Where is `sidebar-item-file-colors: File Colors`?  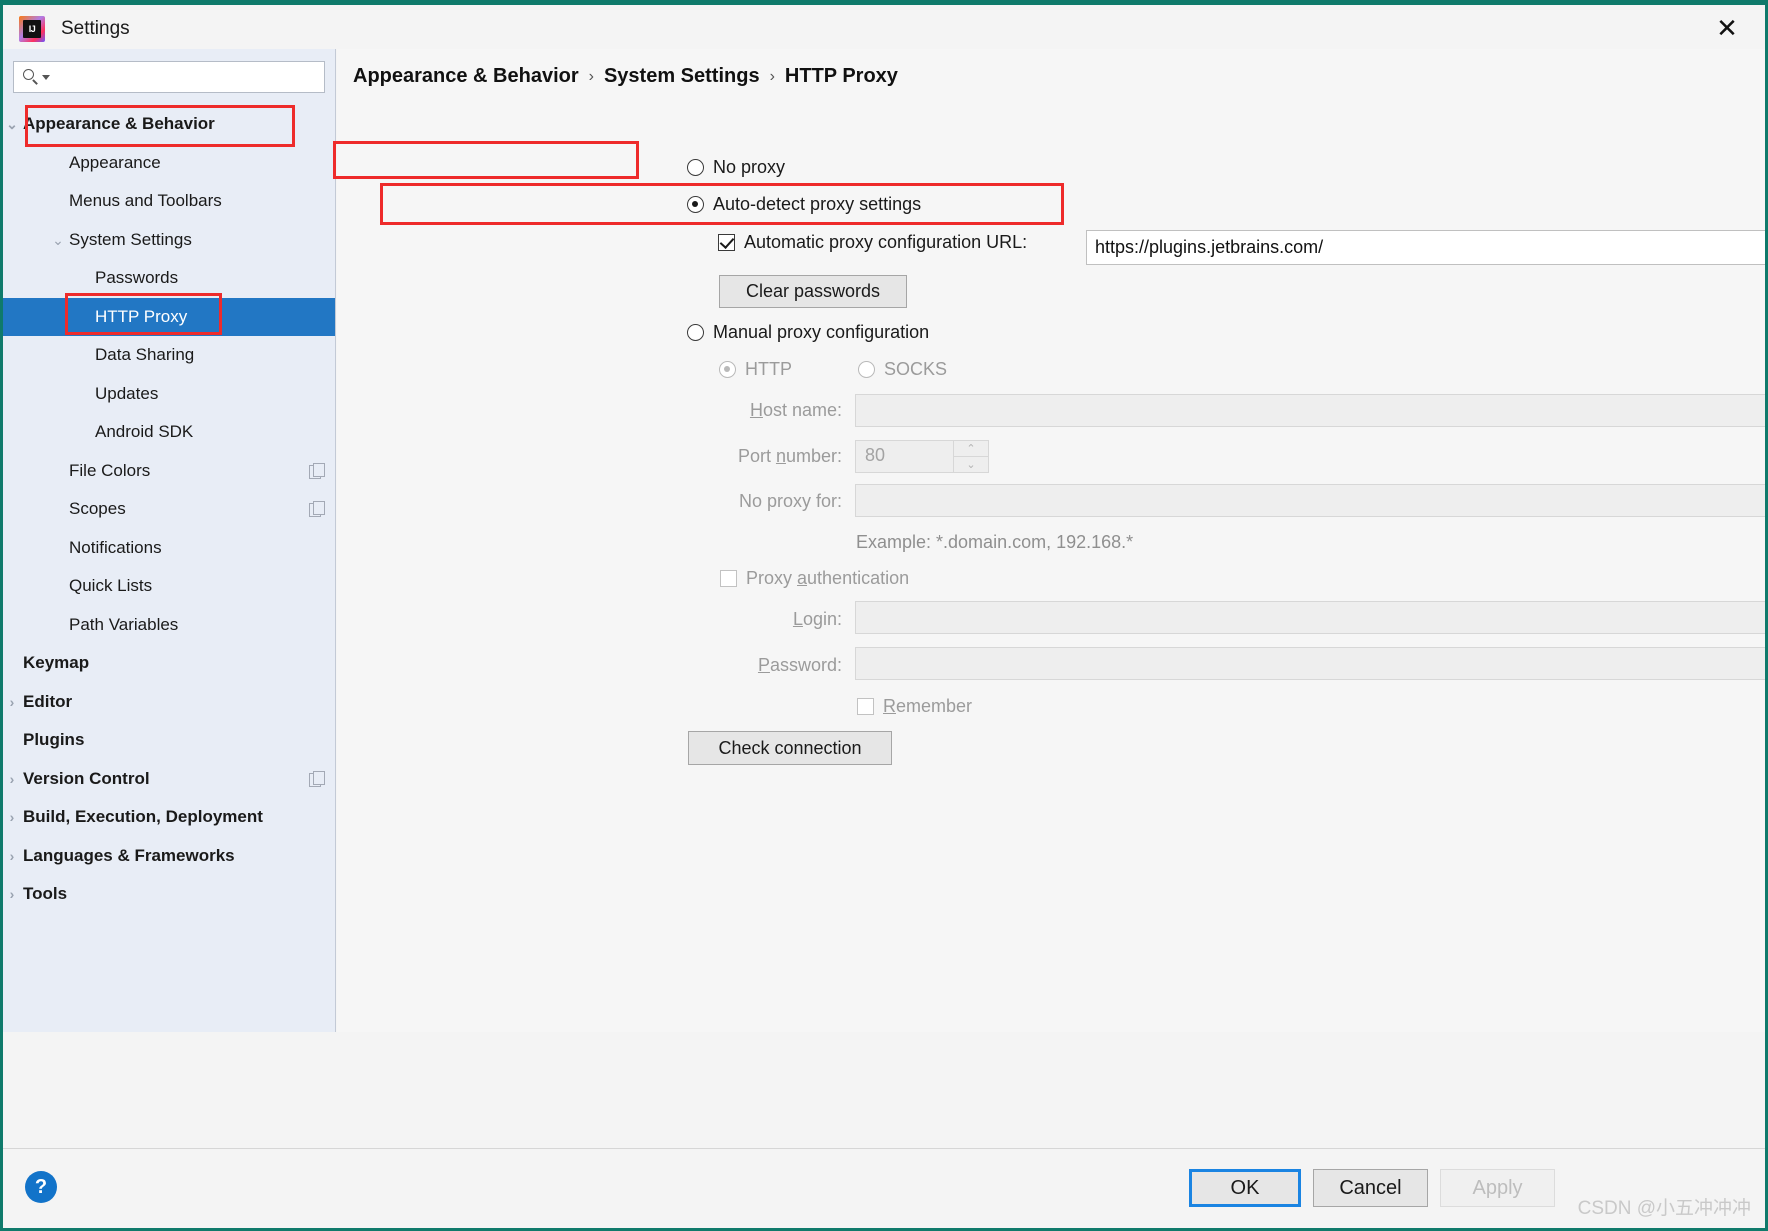 sidebar-item-file-colors: File Colors is located at coordinates (169, 471).